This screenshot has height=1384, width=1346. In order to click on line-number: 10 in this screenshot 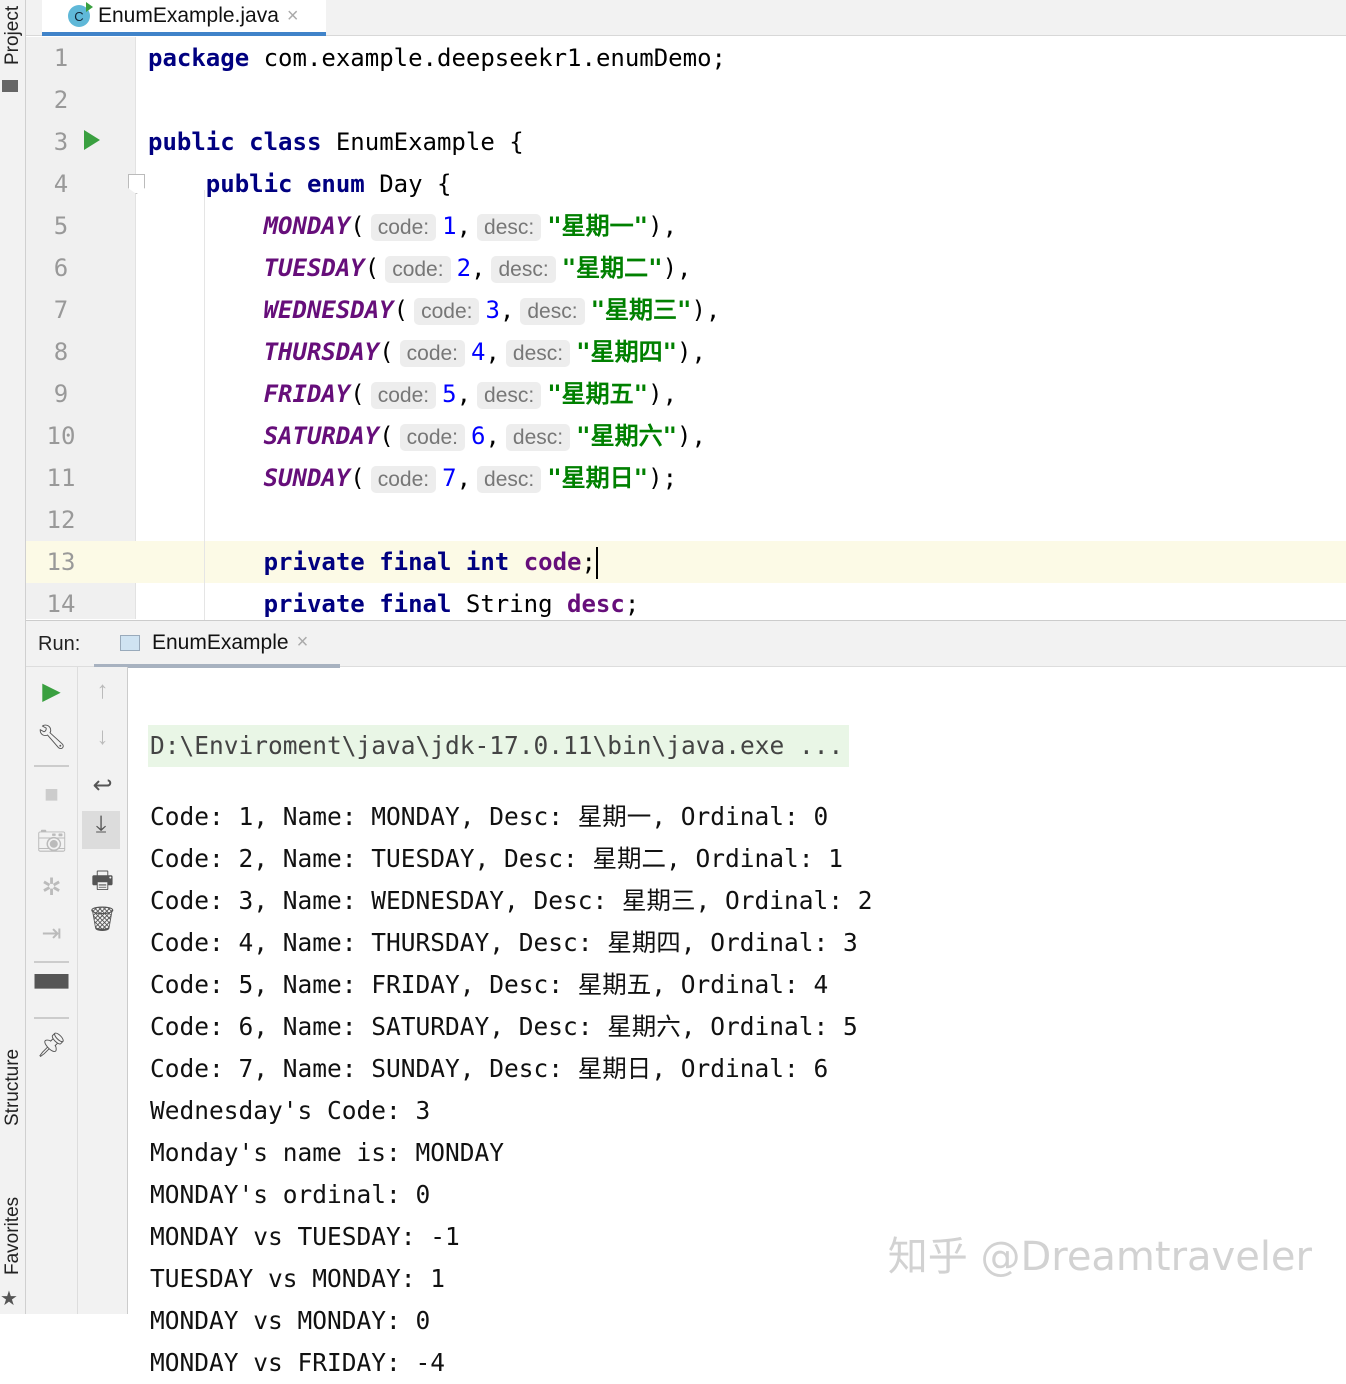, I will do `click(61, 436)`.